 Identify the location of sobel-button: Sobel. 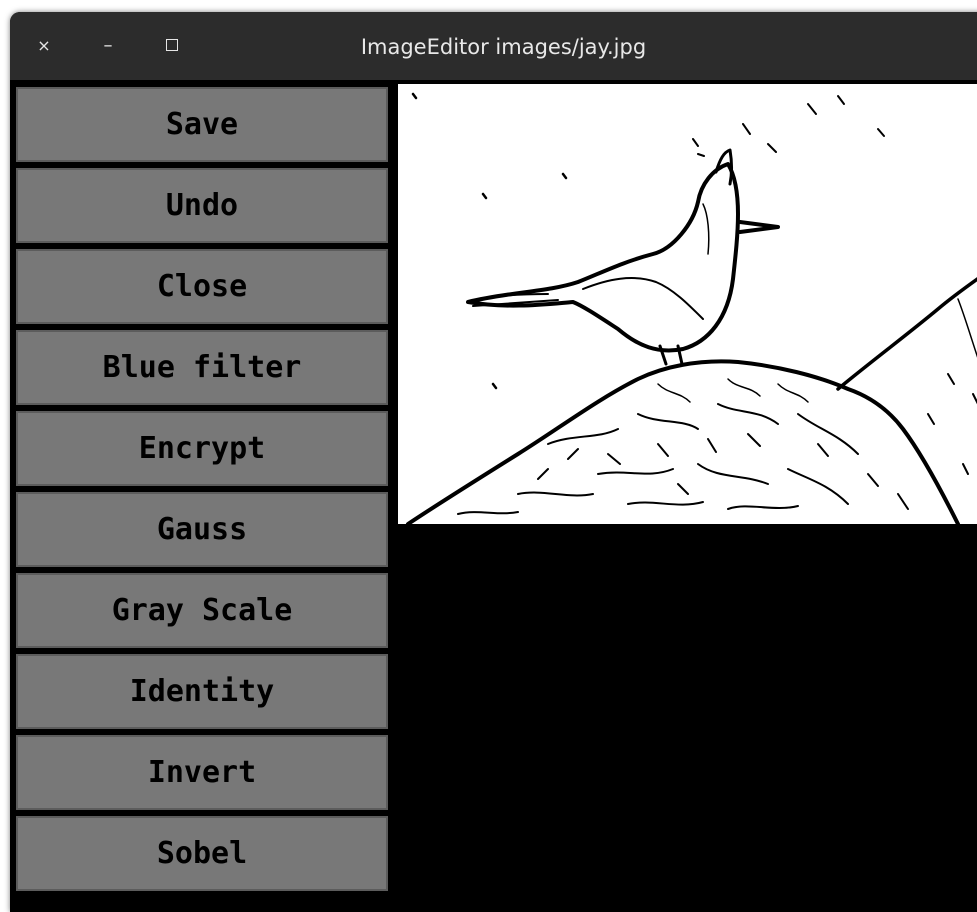
(202, 853).